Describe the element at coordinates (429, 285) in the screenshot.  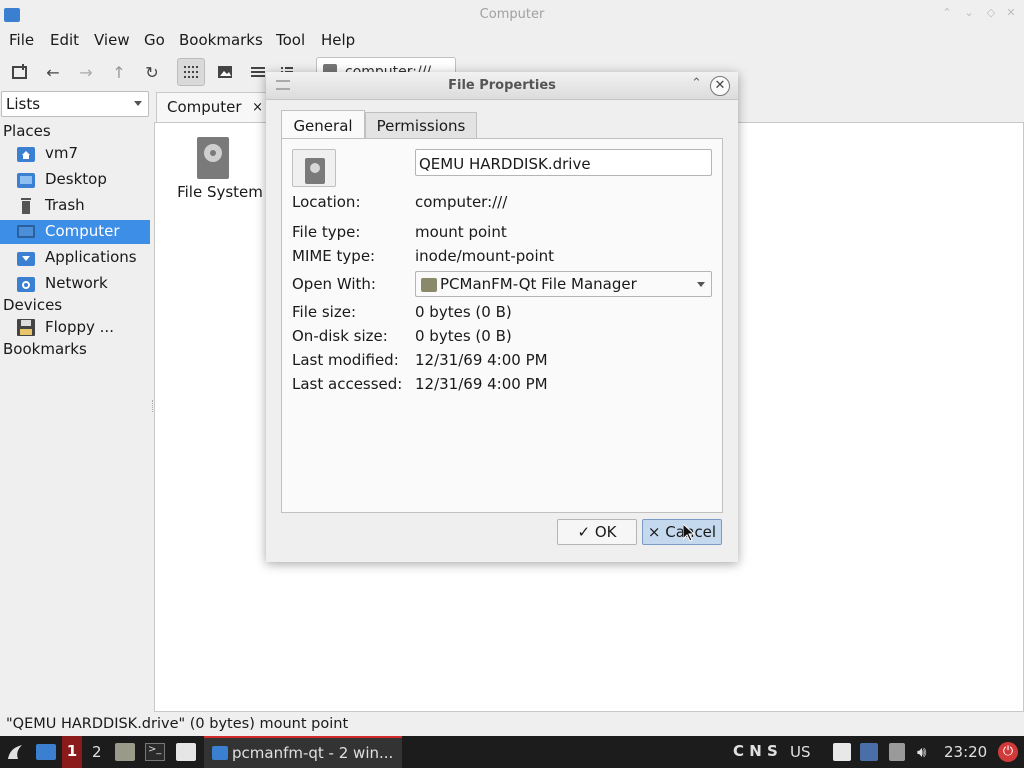
I see `file-manager-icon` at that location.